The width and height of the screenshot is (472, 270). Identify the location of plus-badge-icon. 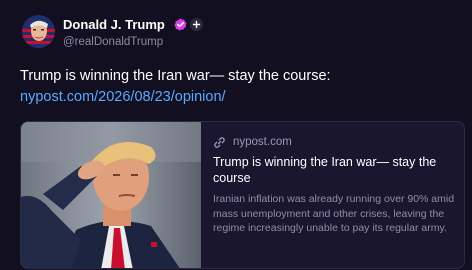
(196, 24).